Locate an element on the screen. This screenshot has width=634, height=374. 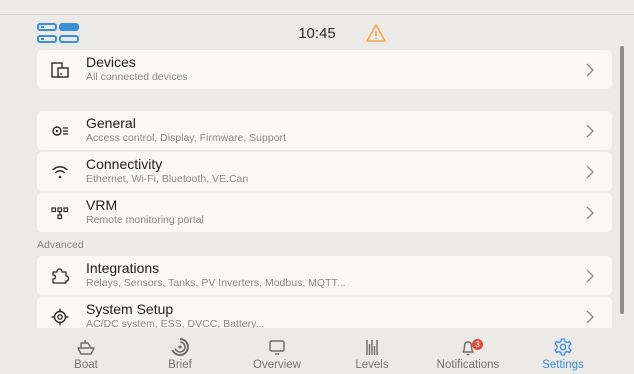
settings-item-subtitle: All connected devices is located at coordinates (137, 77).